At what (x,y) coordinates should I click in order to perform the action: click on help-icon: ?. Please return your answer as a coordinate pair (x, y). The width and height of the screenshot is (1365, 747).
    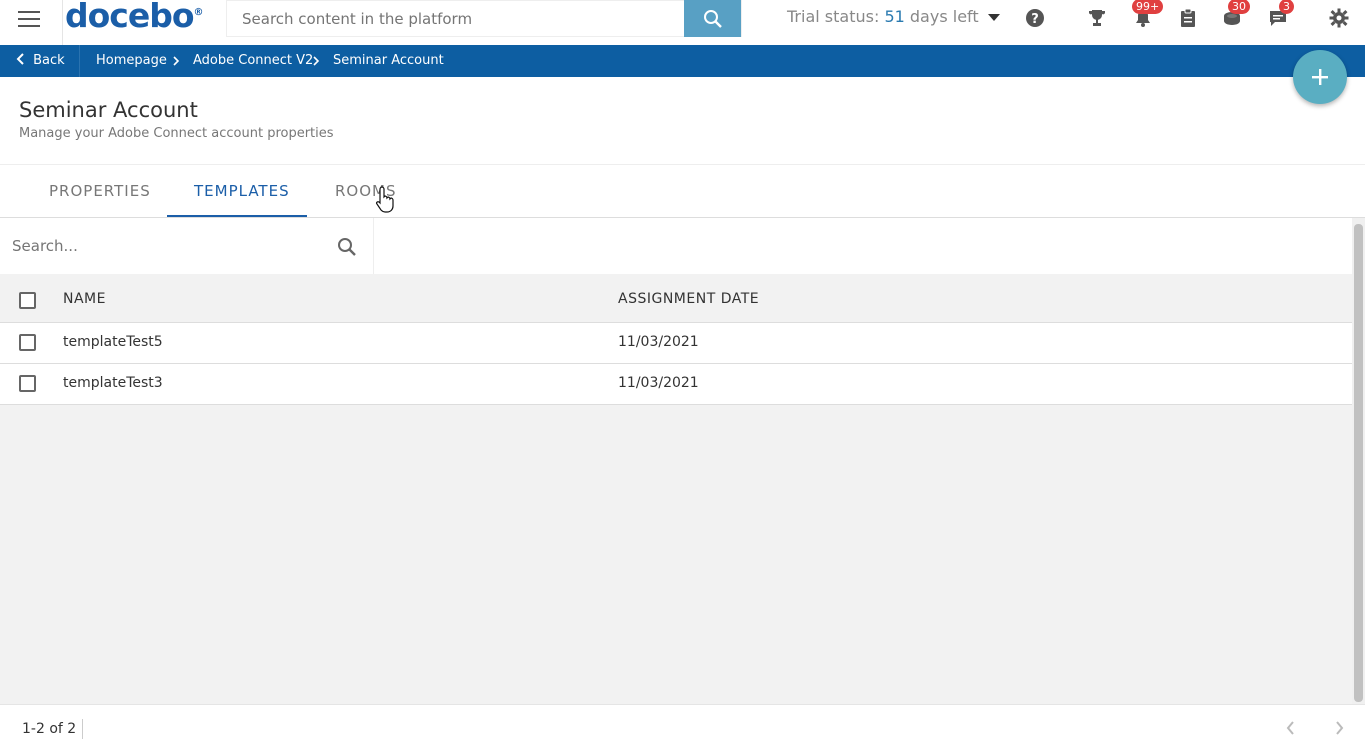
    Looking at the image, I should click on (1035, 18).